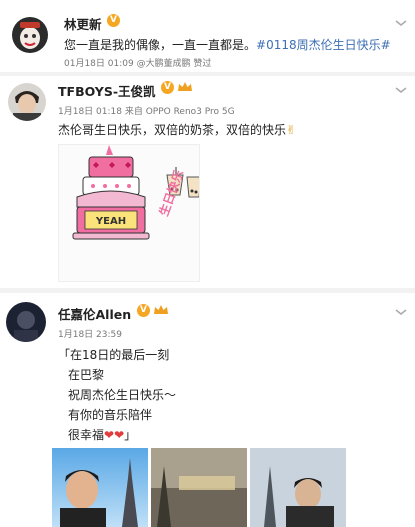  I want to click on username: 任嘉伦Allen, so click(94, 313).